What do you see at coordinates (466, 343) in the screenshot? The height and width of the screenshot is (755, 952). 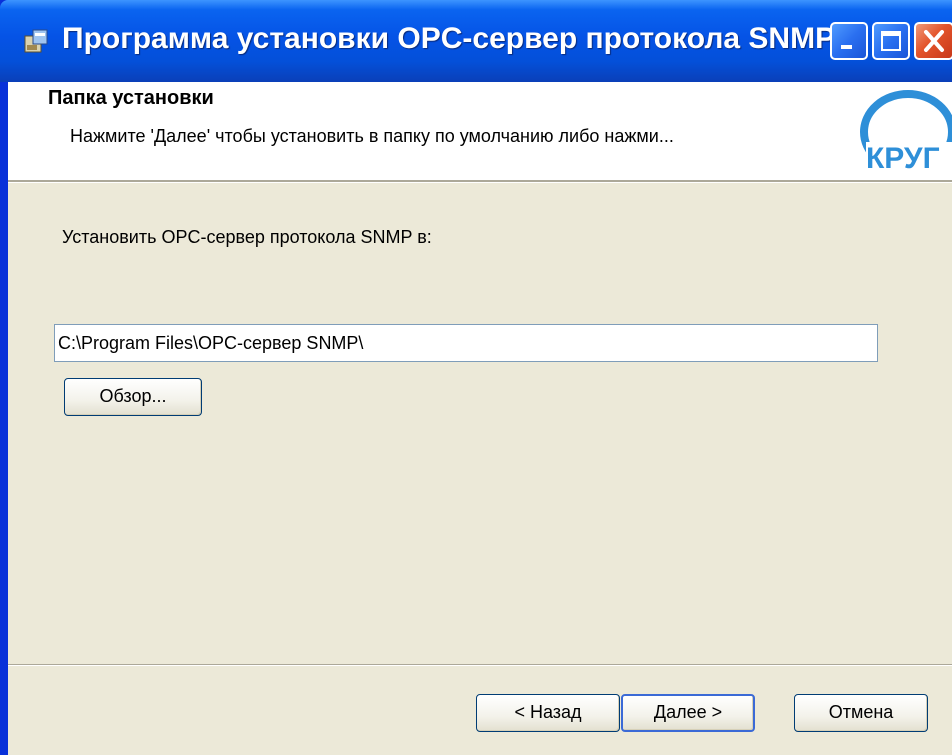 I see `install-path-field` at bounding box center [466, 343].